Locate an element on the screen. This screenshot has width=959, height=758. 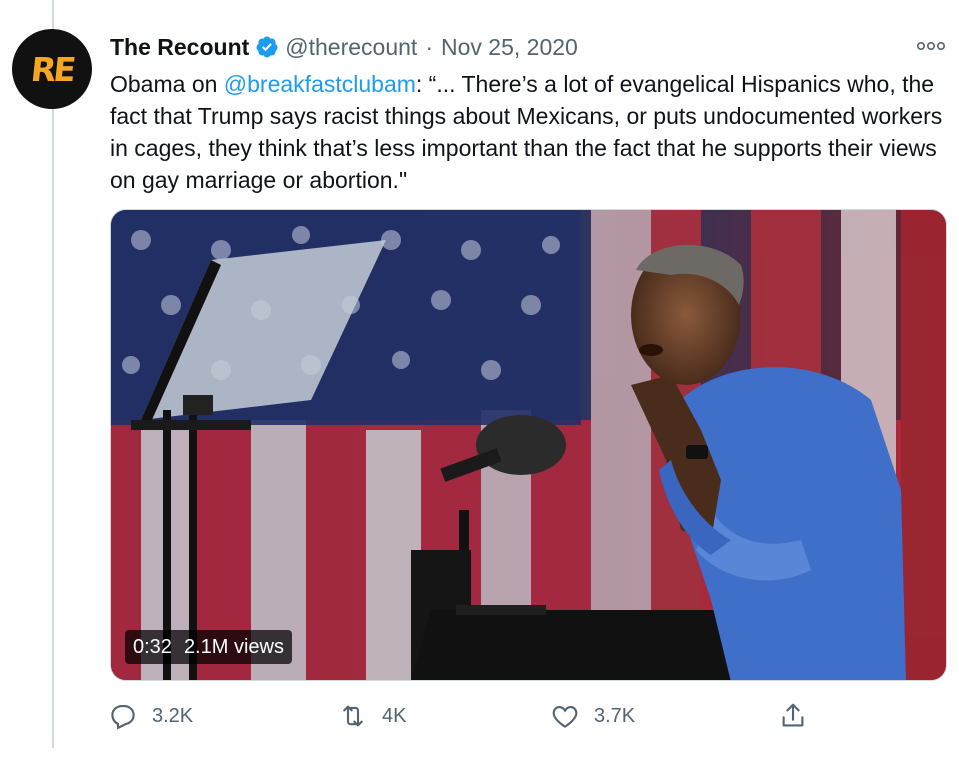
more-icon is located at coordinates (931, 46).